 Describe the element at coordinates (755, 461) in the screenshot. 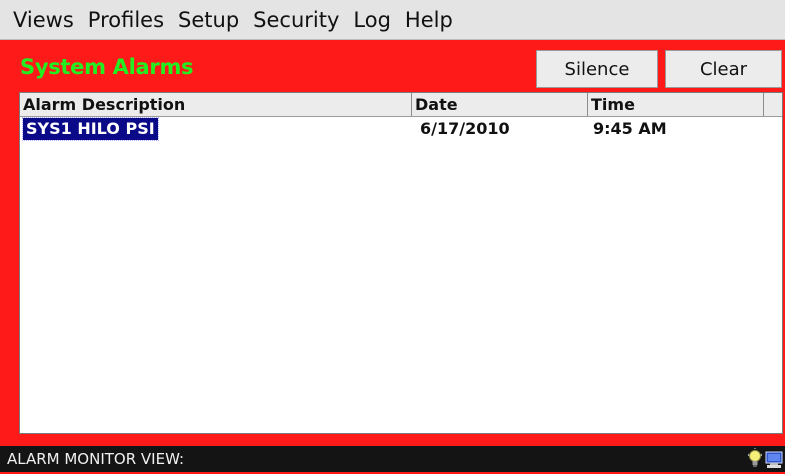

I see `lightbulb-icon` at that location.